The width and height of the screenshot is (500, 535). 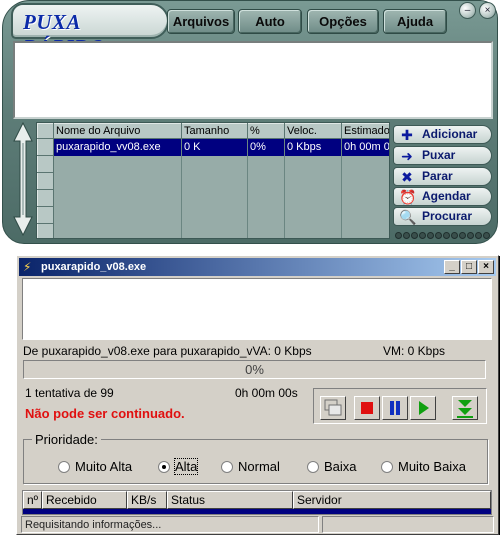 I want to click on file-size-cell: 0 K, so click(x=214, y=147).